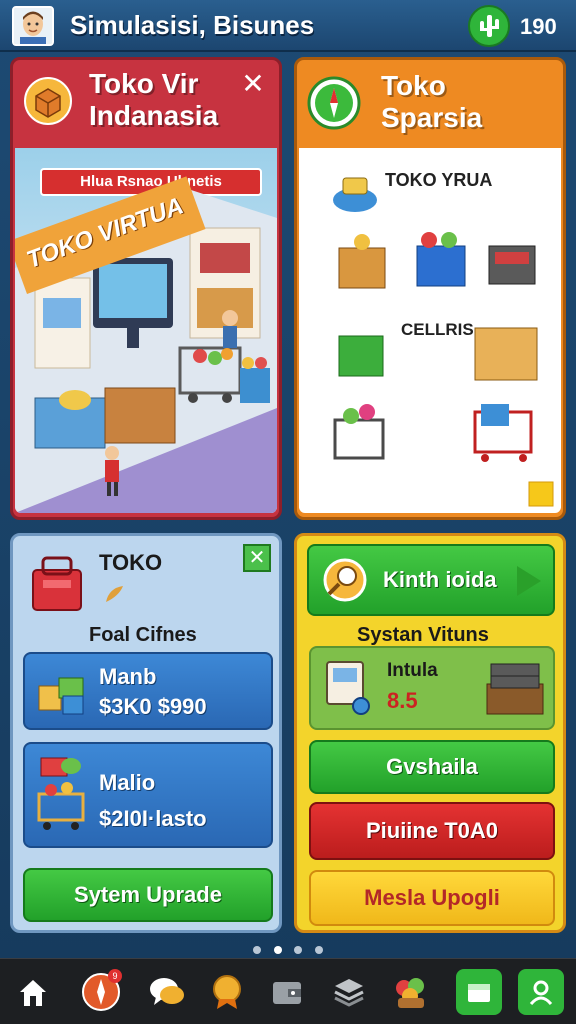 The width and height of the screenshot is (576, 1024). Describe the element at coordinates (115, 976) in the screenshot. I see `notification-badge: 9` at that location.